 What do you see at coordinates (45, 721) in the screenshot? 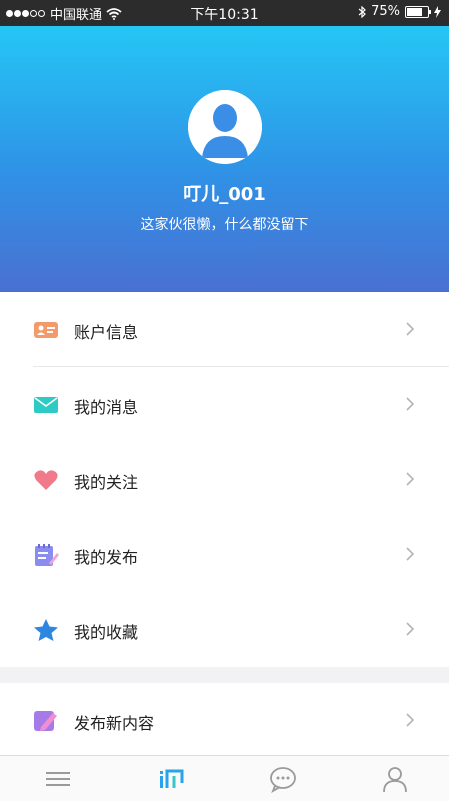
I see `pencil-icon` at bounding box center [45, 721].